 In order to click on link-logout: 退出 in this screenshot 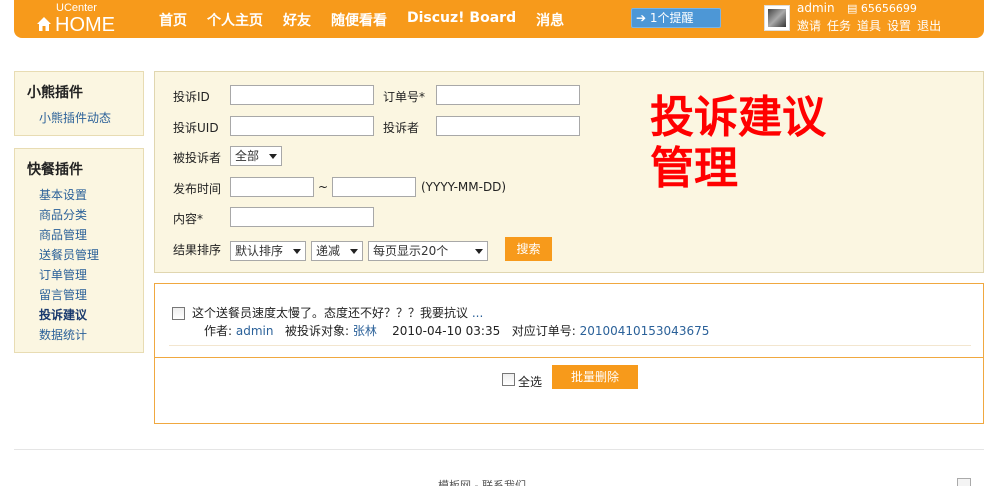, I will do `click(929, 25)`.